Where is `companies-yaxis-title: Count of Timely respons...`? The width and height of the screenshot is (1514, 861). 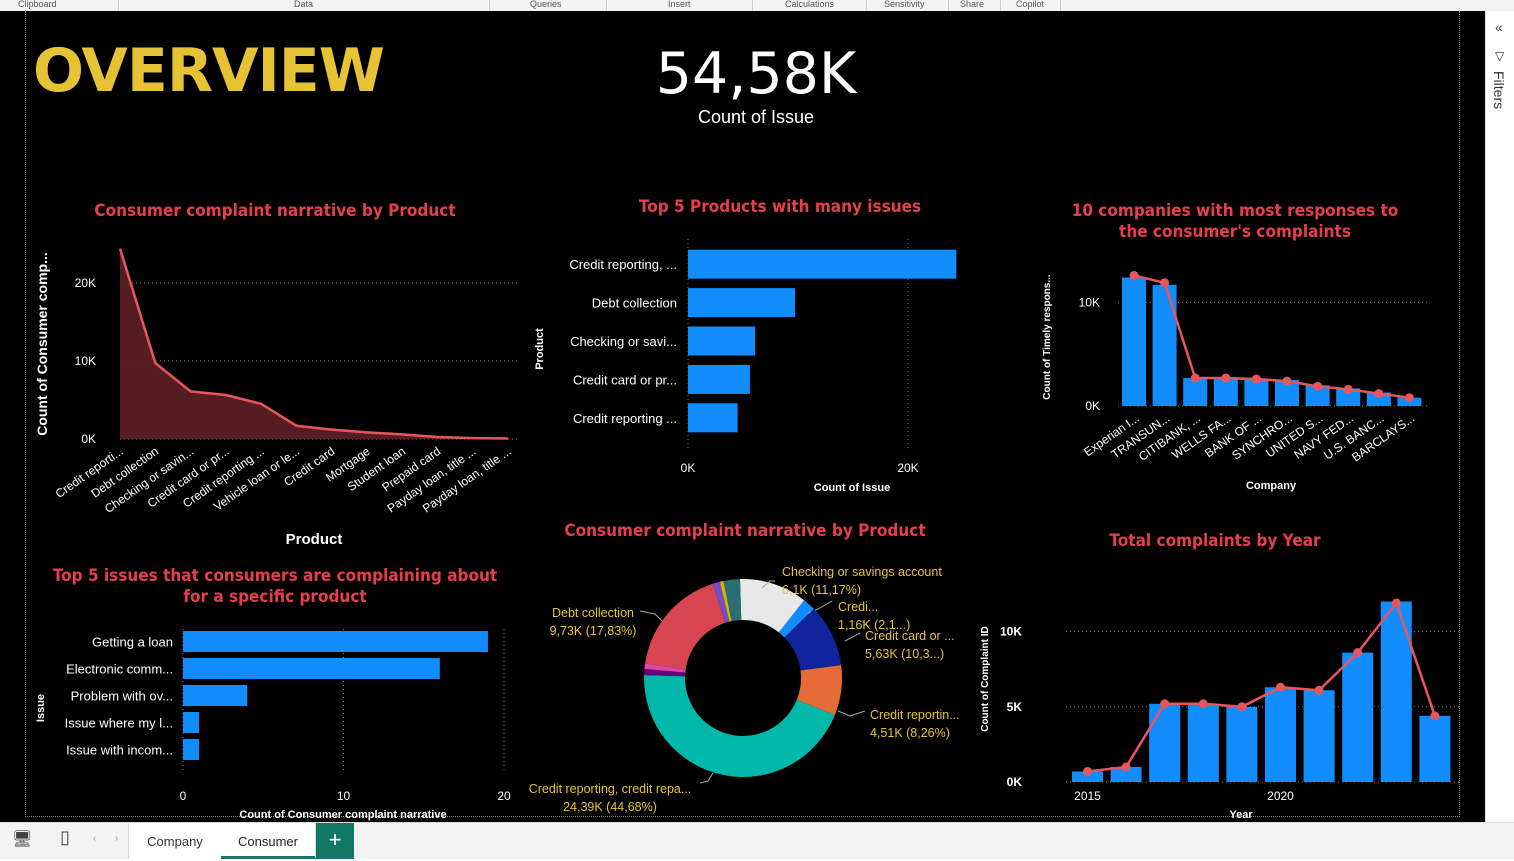
companies-yaxis-title: Count of Timely respons... is located at coordinates (1047, 337).